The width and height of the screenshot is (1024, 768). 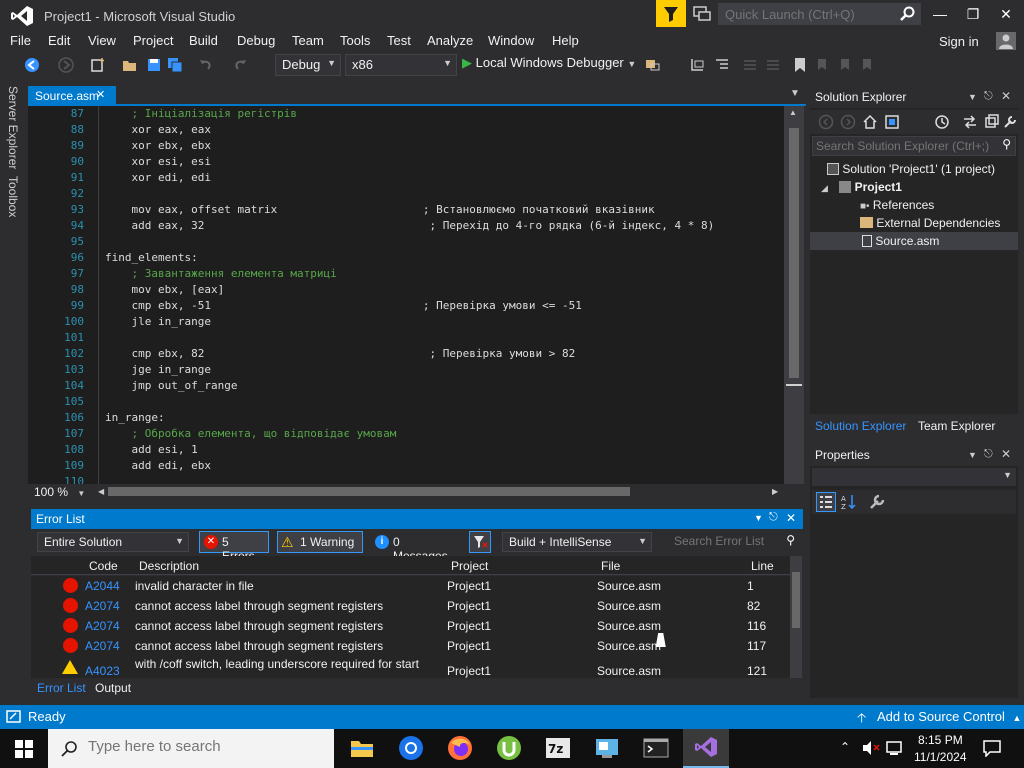 What do you see at coordinates (656, 748) in the screenshot?
I see `terminal-icon` at bounding box center [656, 748].